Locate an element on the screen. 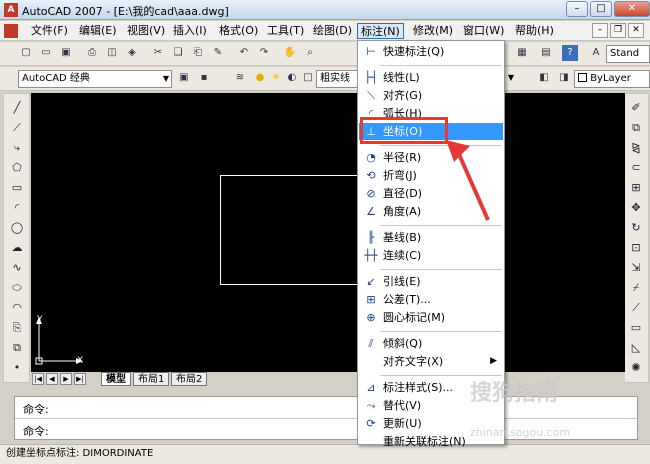 The height and width of the screenshot is (464, 650). offset-icon: ⊂ is located at coordinates (636, 168).